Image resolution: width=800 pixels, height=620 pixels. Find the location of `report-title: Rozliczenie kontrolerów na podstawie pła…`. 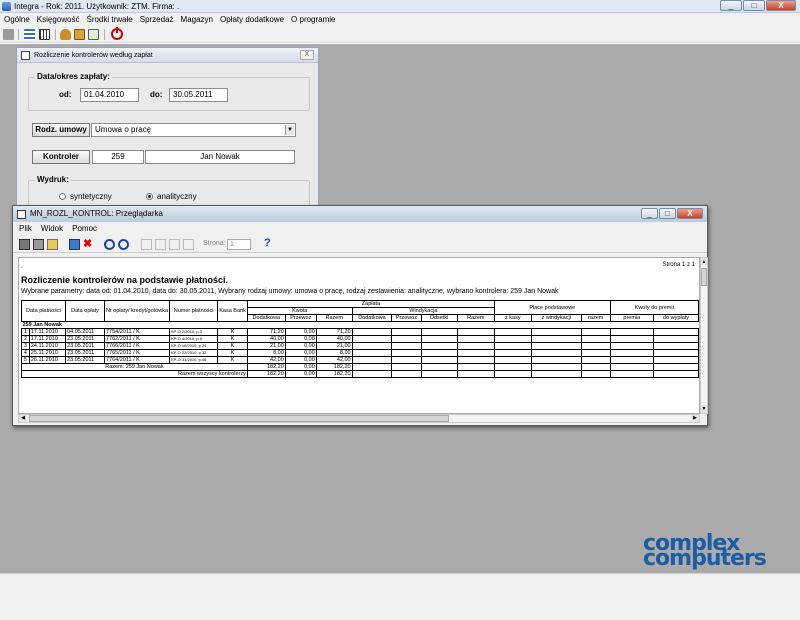

report-title: Rozliczenie kontrolerów na podstawie pła… is located at coordinates (125, 280).